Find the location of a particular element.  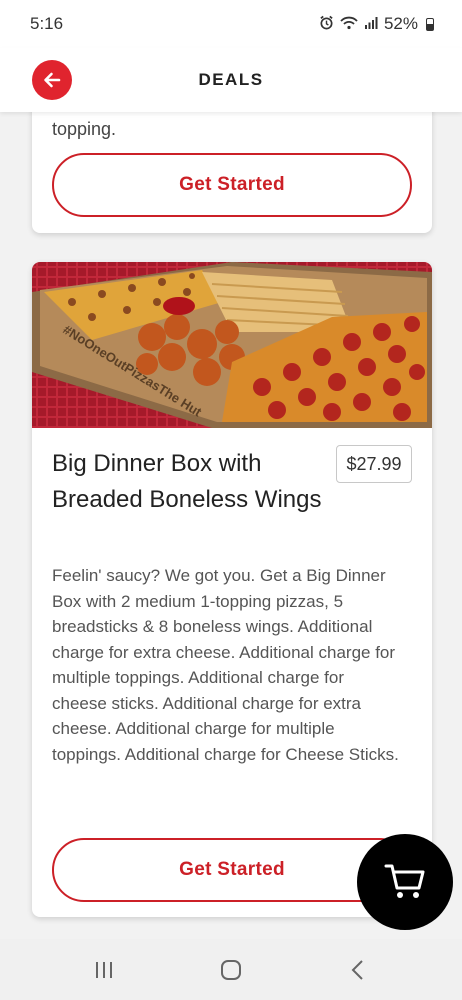

battery-percent: 52% is located at coordinates (400, 23).